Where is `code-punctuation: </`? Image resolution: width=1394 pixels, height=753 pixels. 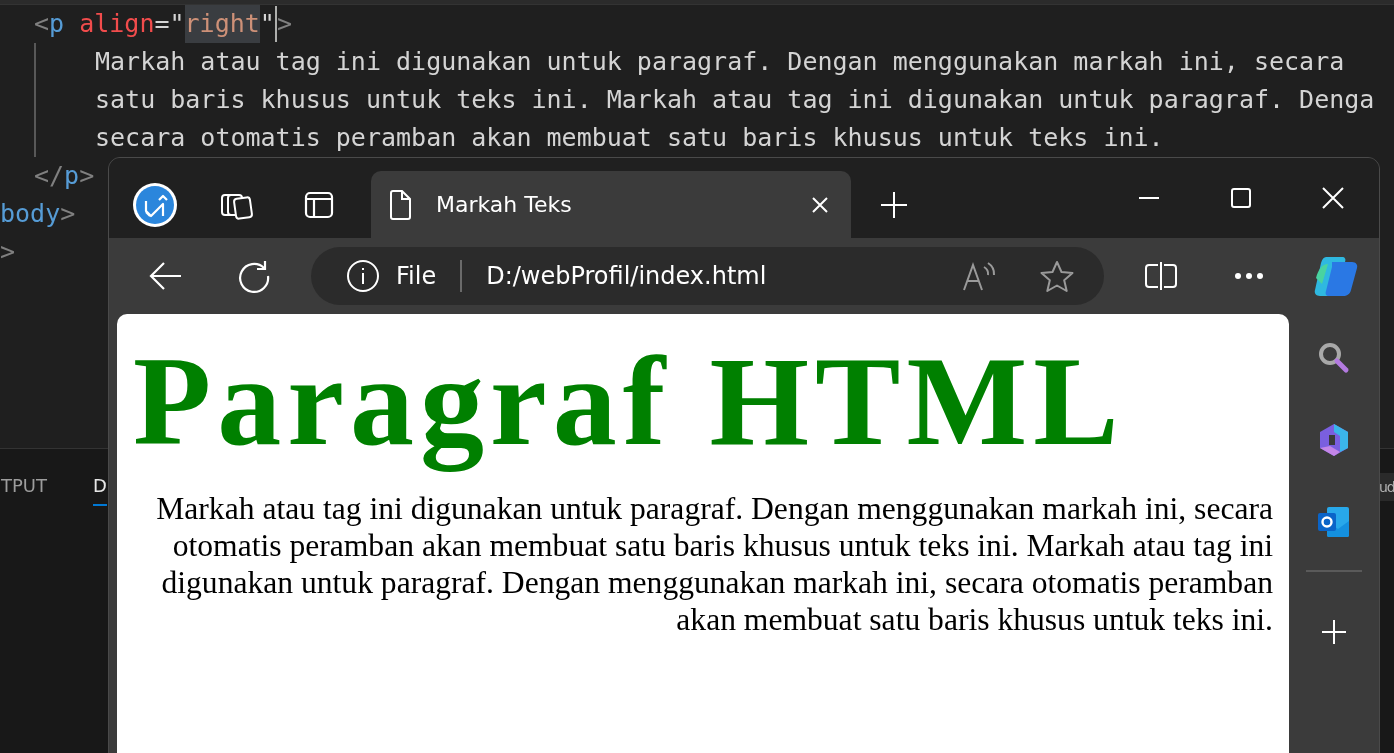
code-punctuation: </ is located at coordinates (49, 176).